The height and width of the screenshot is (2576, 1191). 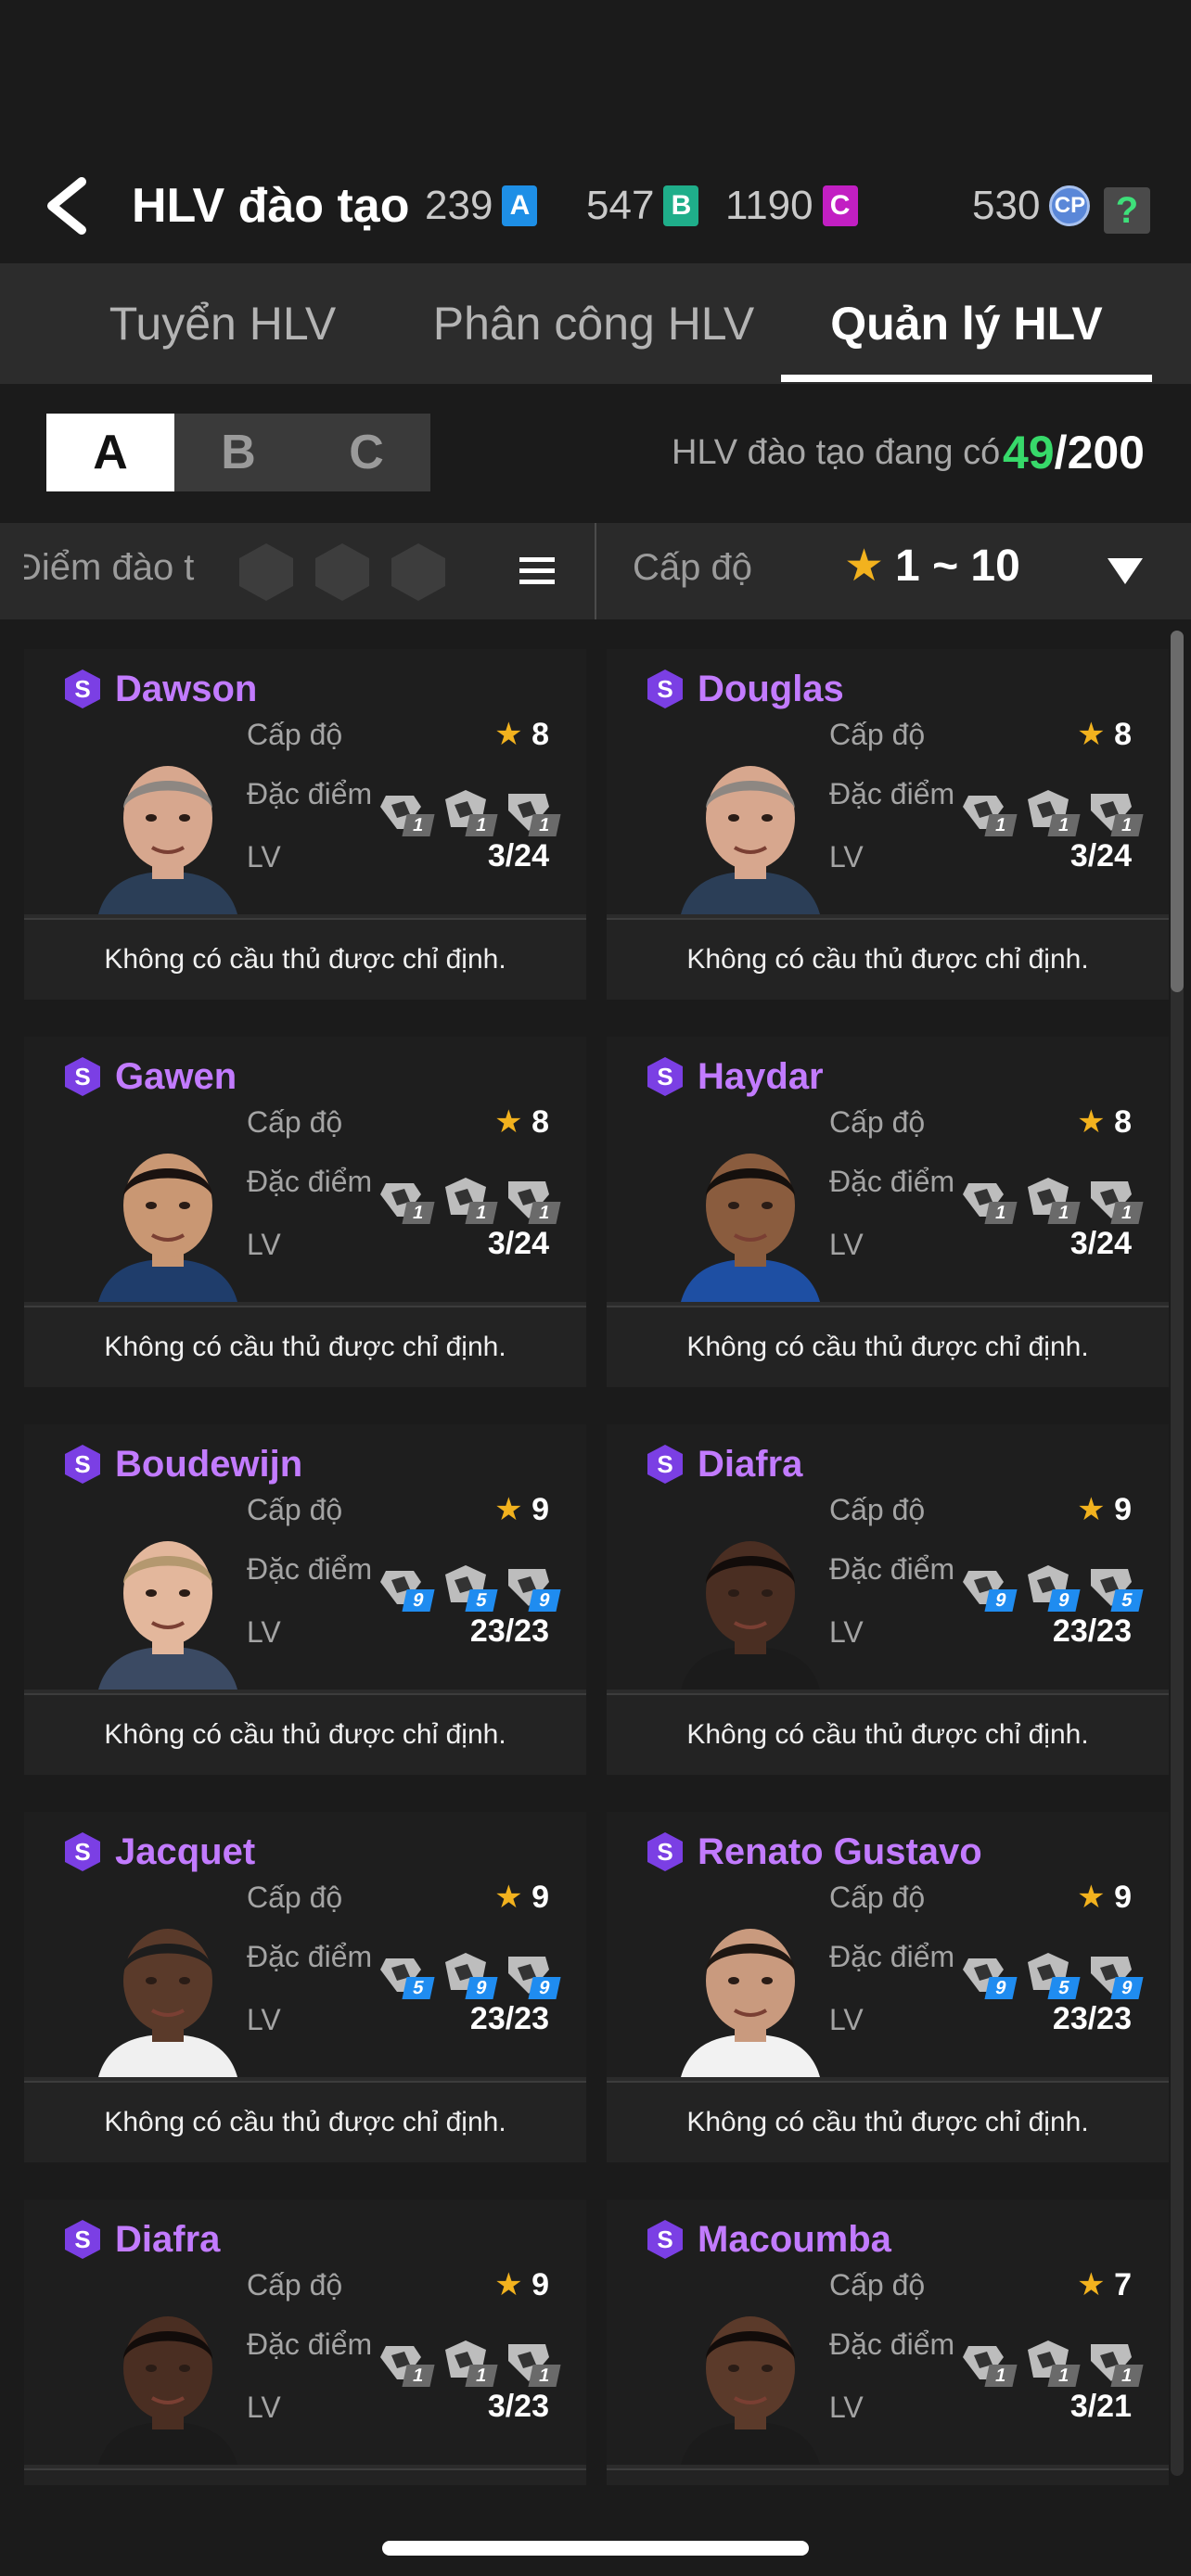 What do you see at coordinates (238, 452) in the screenshot?
I see `segment-b: B` at bounding box center [238, 452].